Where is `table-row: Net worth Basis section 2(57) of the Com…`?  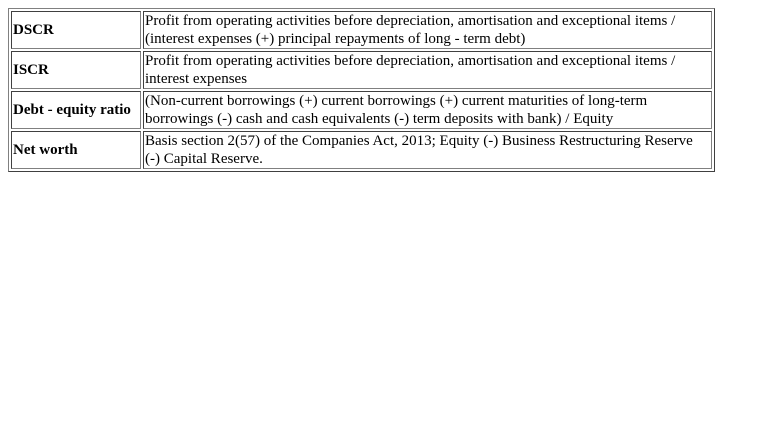 table-row: Net worth Basis section 2(57) of the Com… is located at coordinates (361, 150).